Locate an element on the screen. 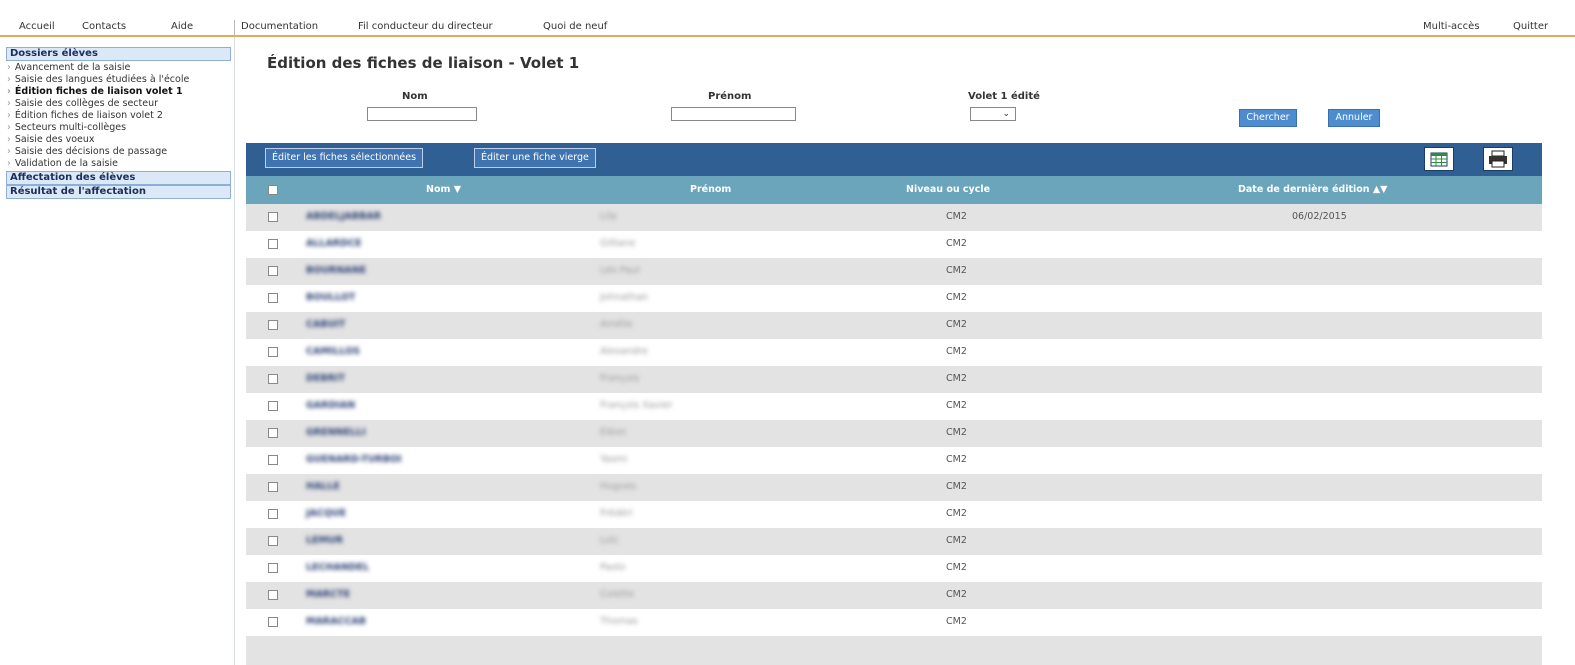 Image resolution: width=1575 pixels, height=665 pixels. cell-nom: DEBRIT is located at coordinates (325, 378).